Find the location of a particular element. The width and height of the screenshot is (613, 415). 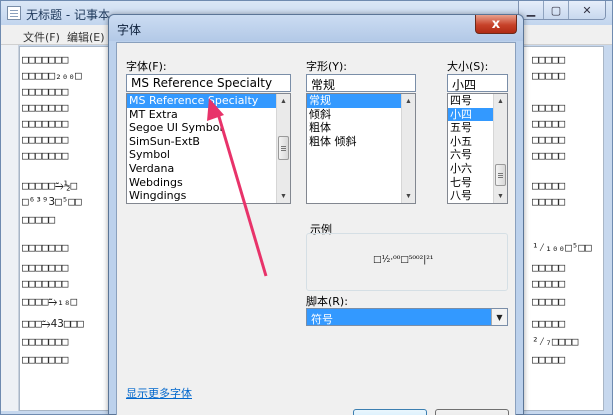

script-label: 脚本(R): is located at coordinates (327, 301).